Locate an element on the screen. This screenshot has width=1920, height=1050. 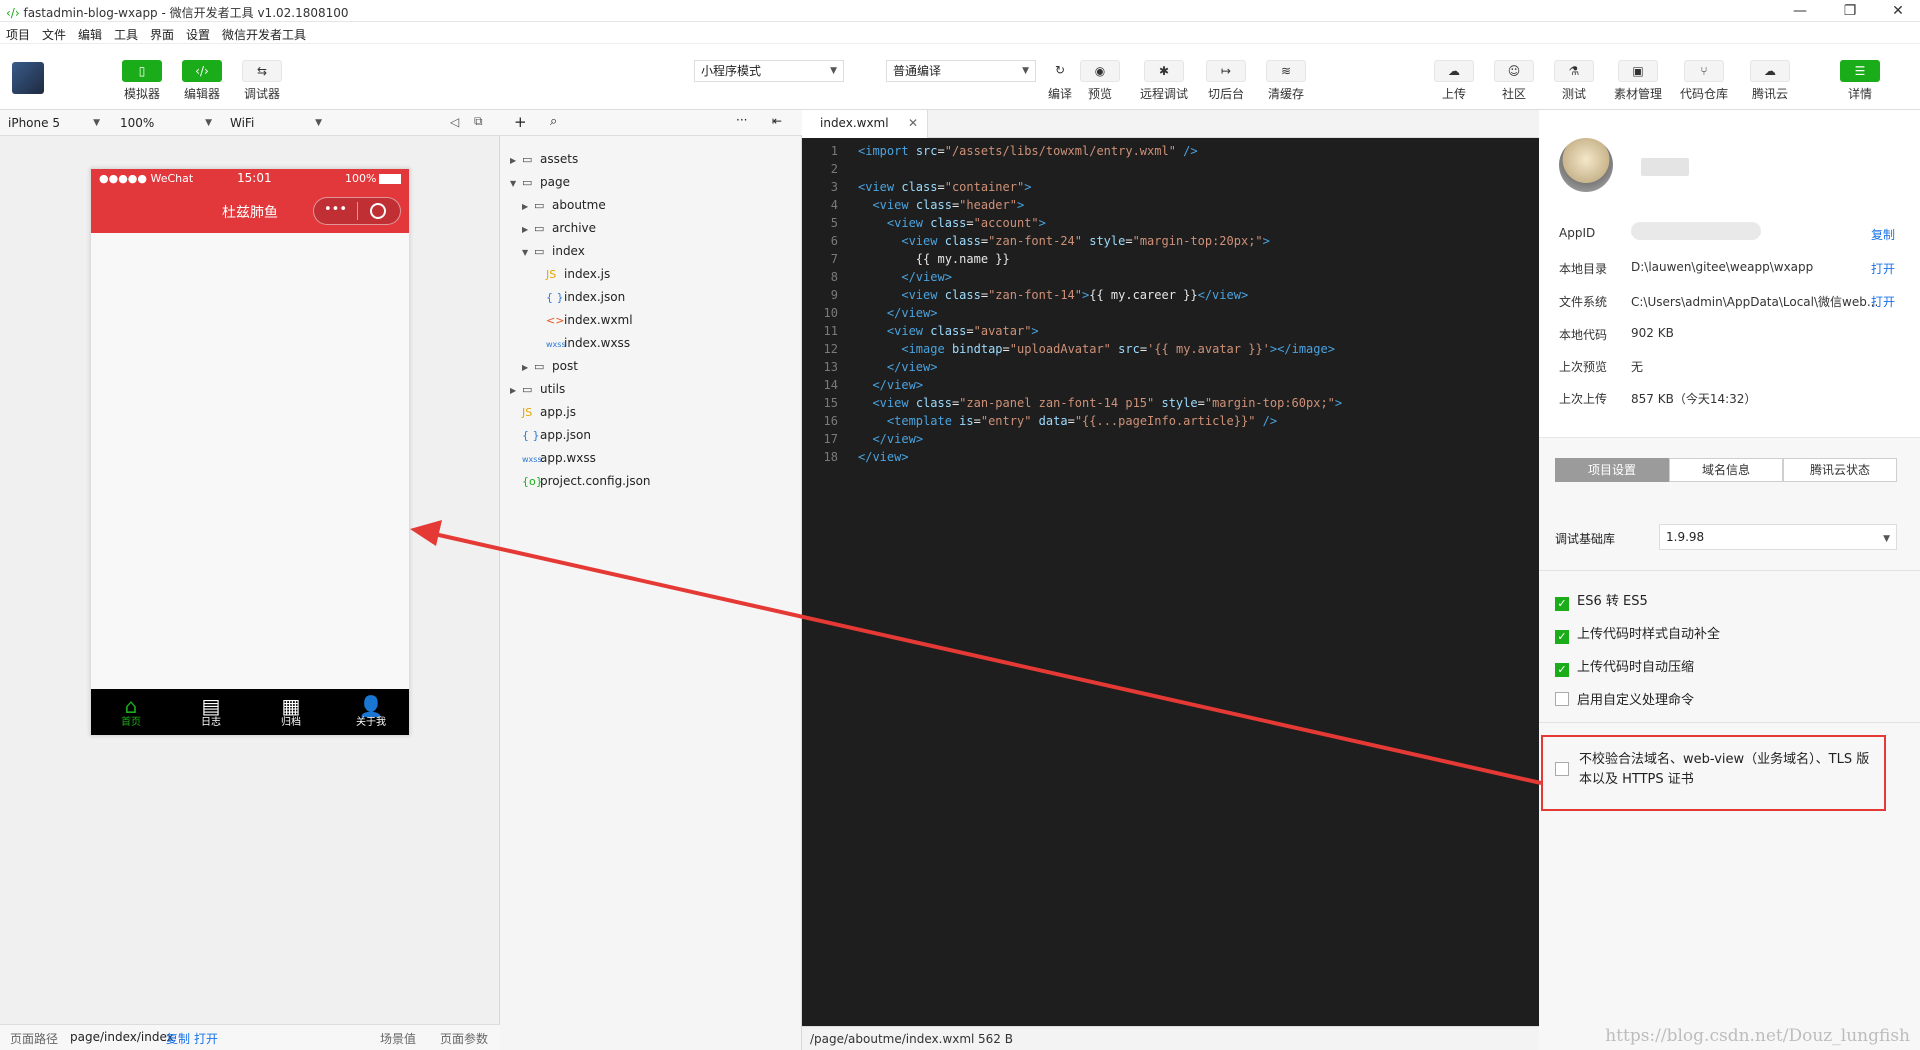
annotation-arrow is located at coordinates (976, 652).